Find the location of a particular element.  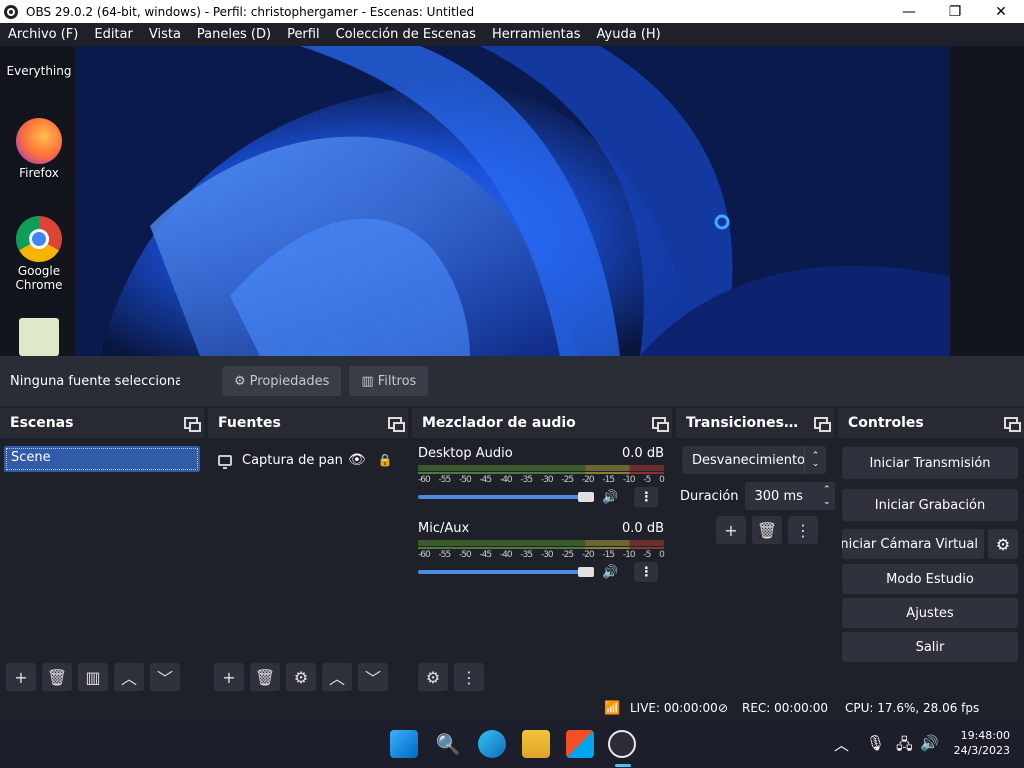

active-app-indicator is located at coordinates (623, 765).